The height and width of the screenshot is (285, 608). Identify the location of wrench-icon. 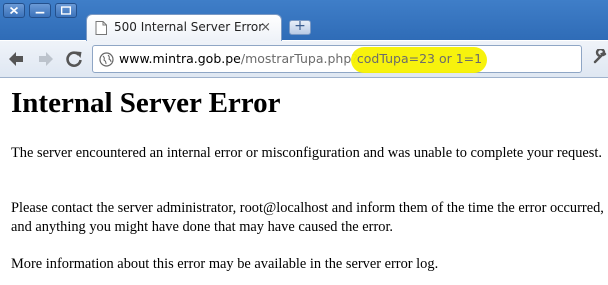
(600, 57).